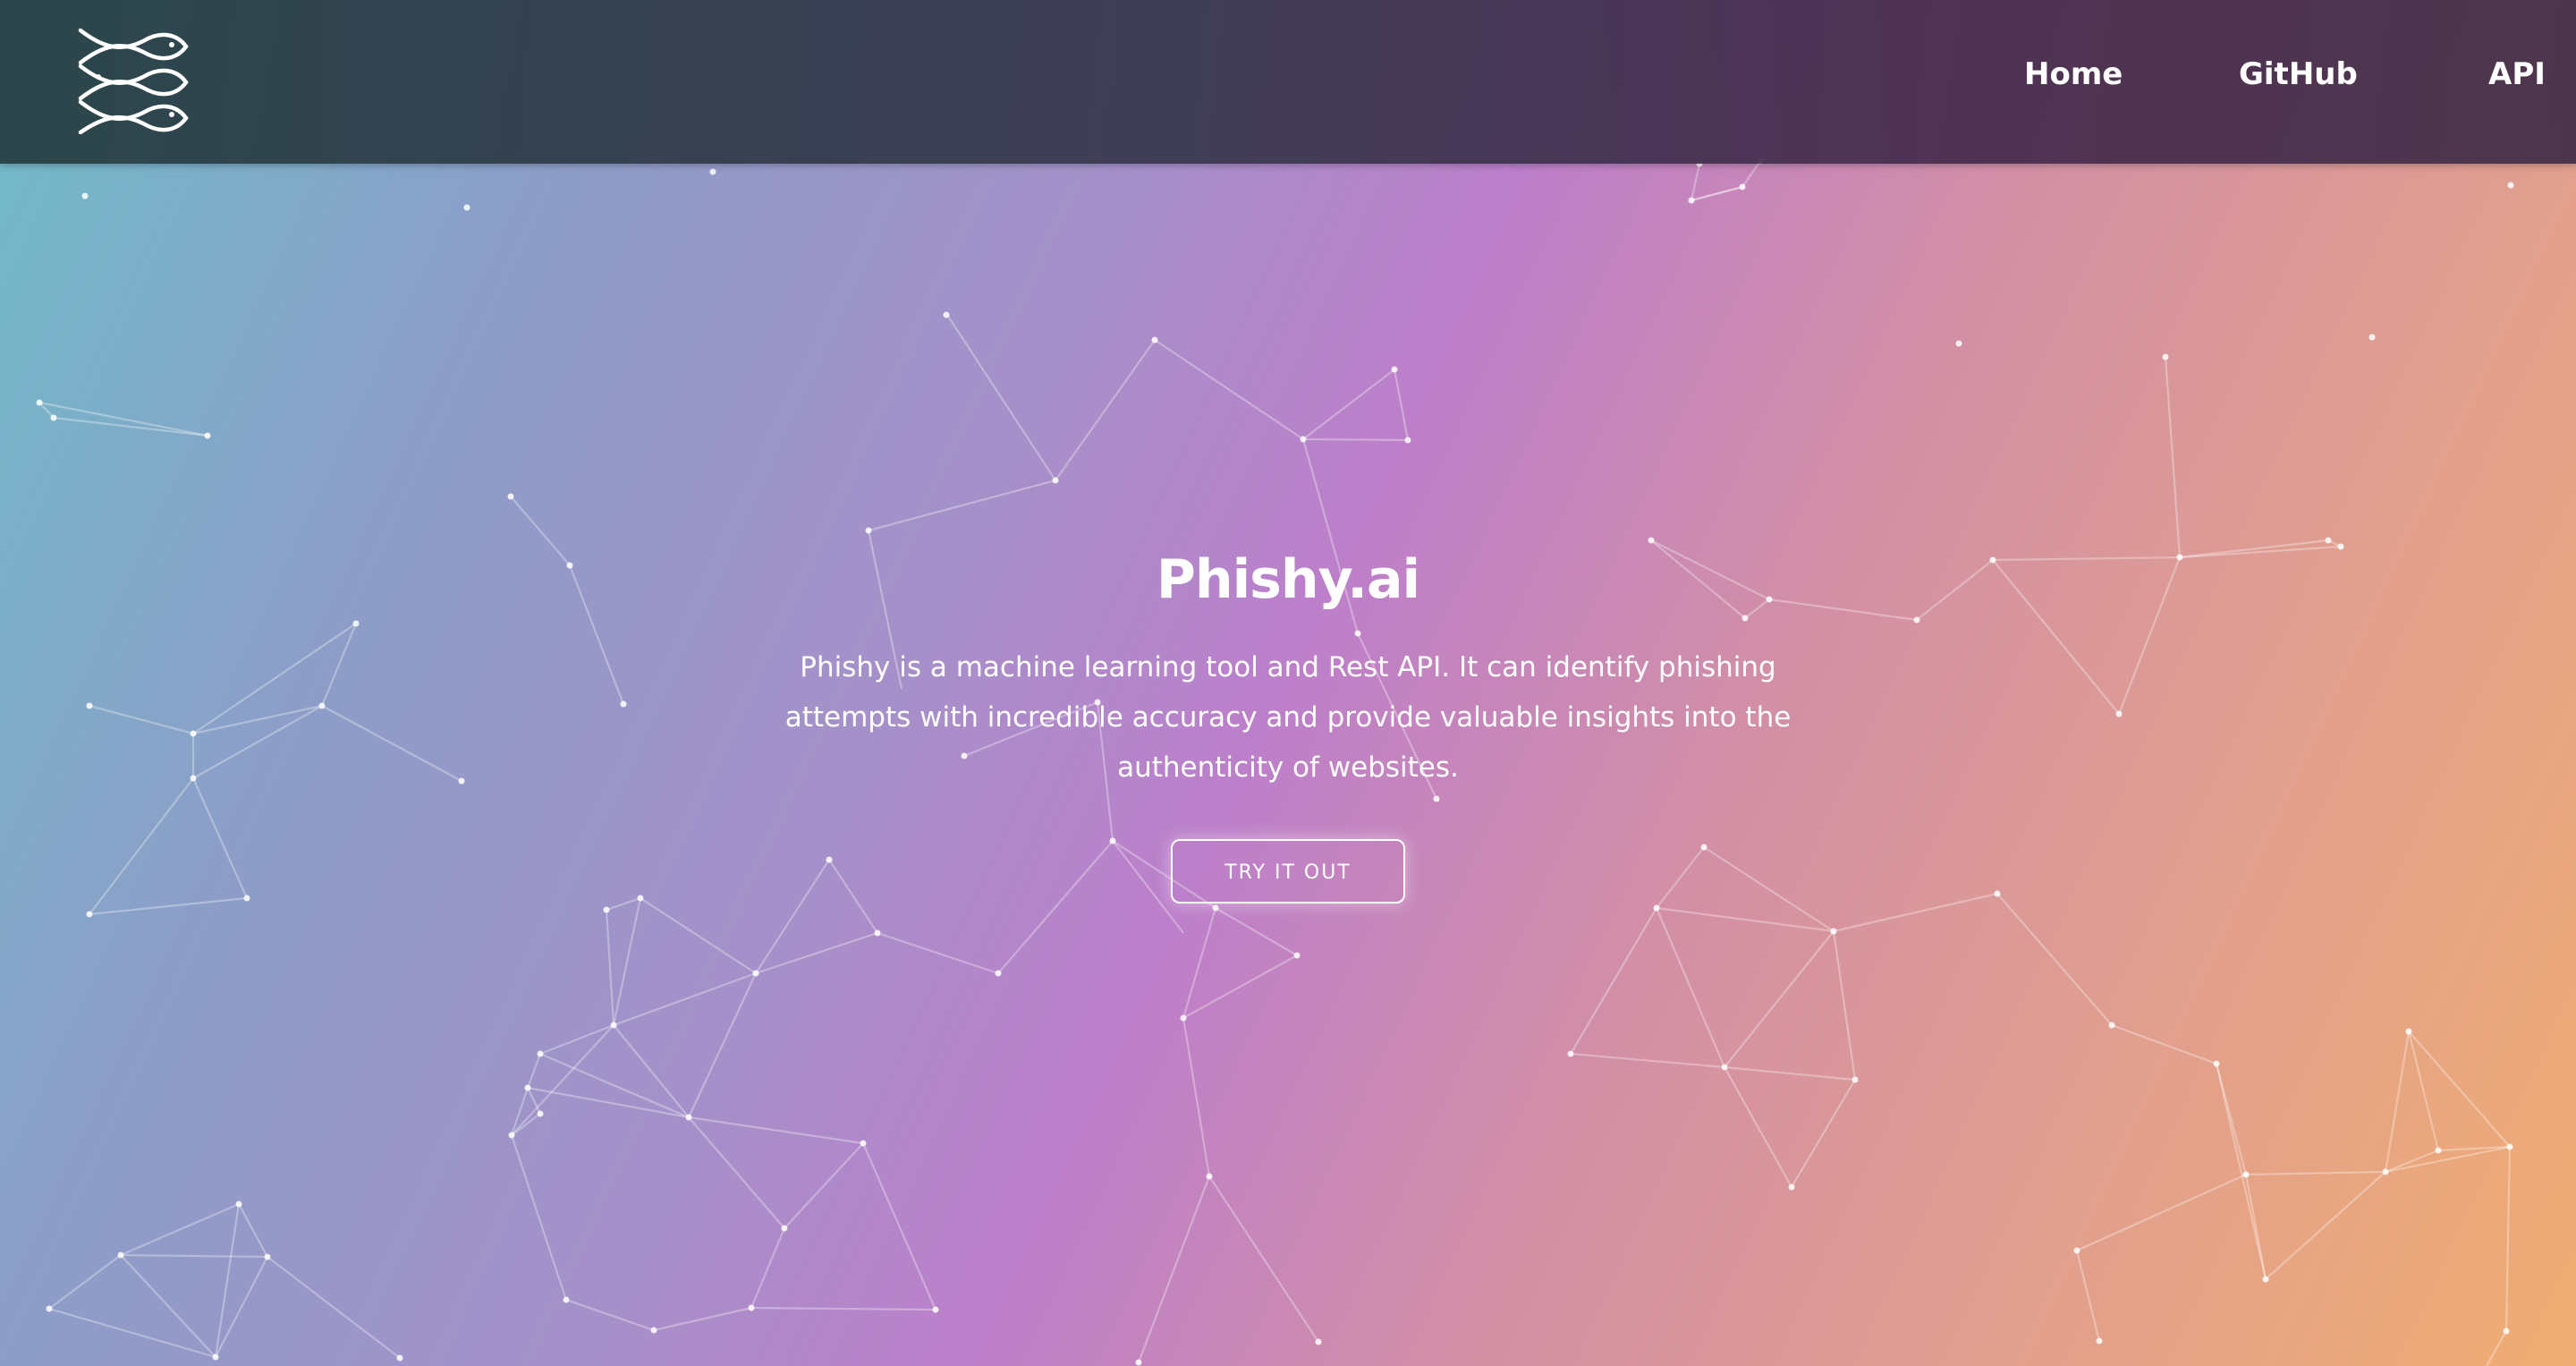  What do you see at coordinates (1288, 871) in the screenshot?
I see `try-it-out-button: TRY IT OUT` at bounding box center [1288, 871].